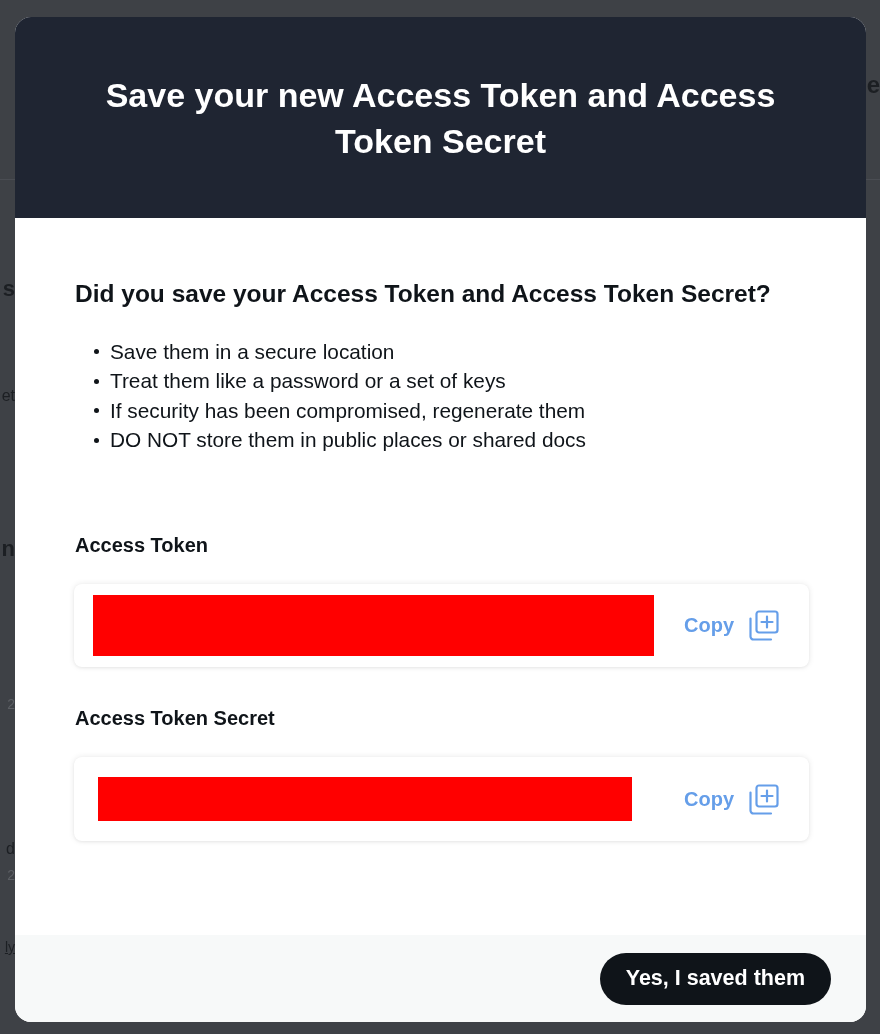 This screenshot has width=880, height=1034. Describe the element at coordinates (348, 440) in the screenshot. I see `tip-text: DO NOT store them in public places or shared docs` at that location.